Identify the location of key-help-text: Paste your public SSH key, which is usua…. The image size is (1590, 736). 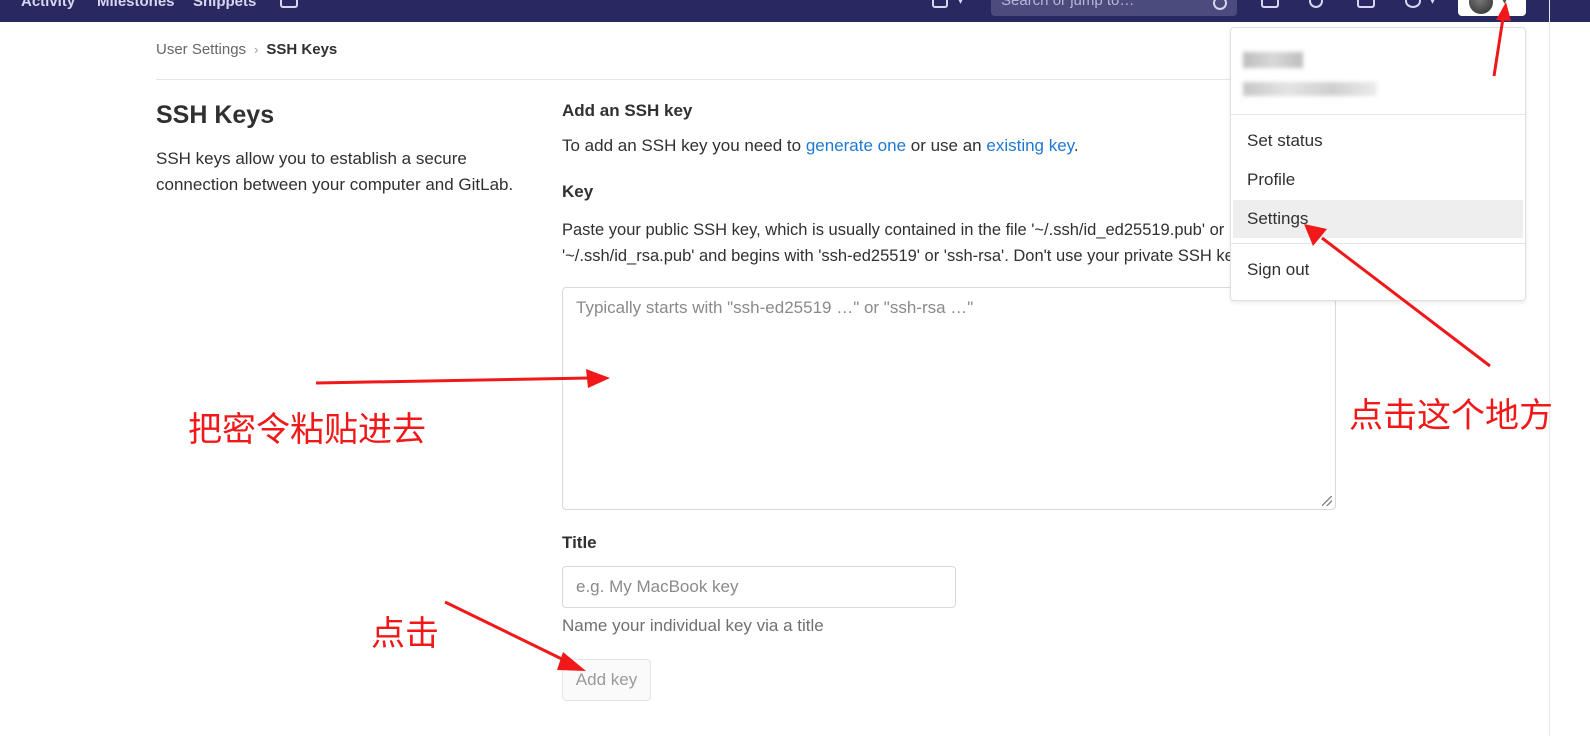
(902, 243).